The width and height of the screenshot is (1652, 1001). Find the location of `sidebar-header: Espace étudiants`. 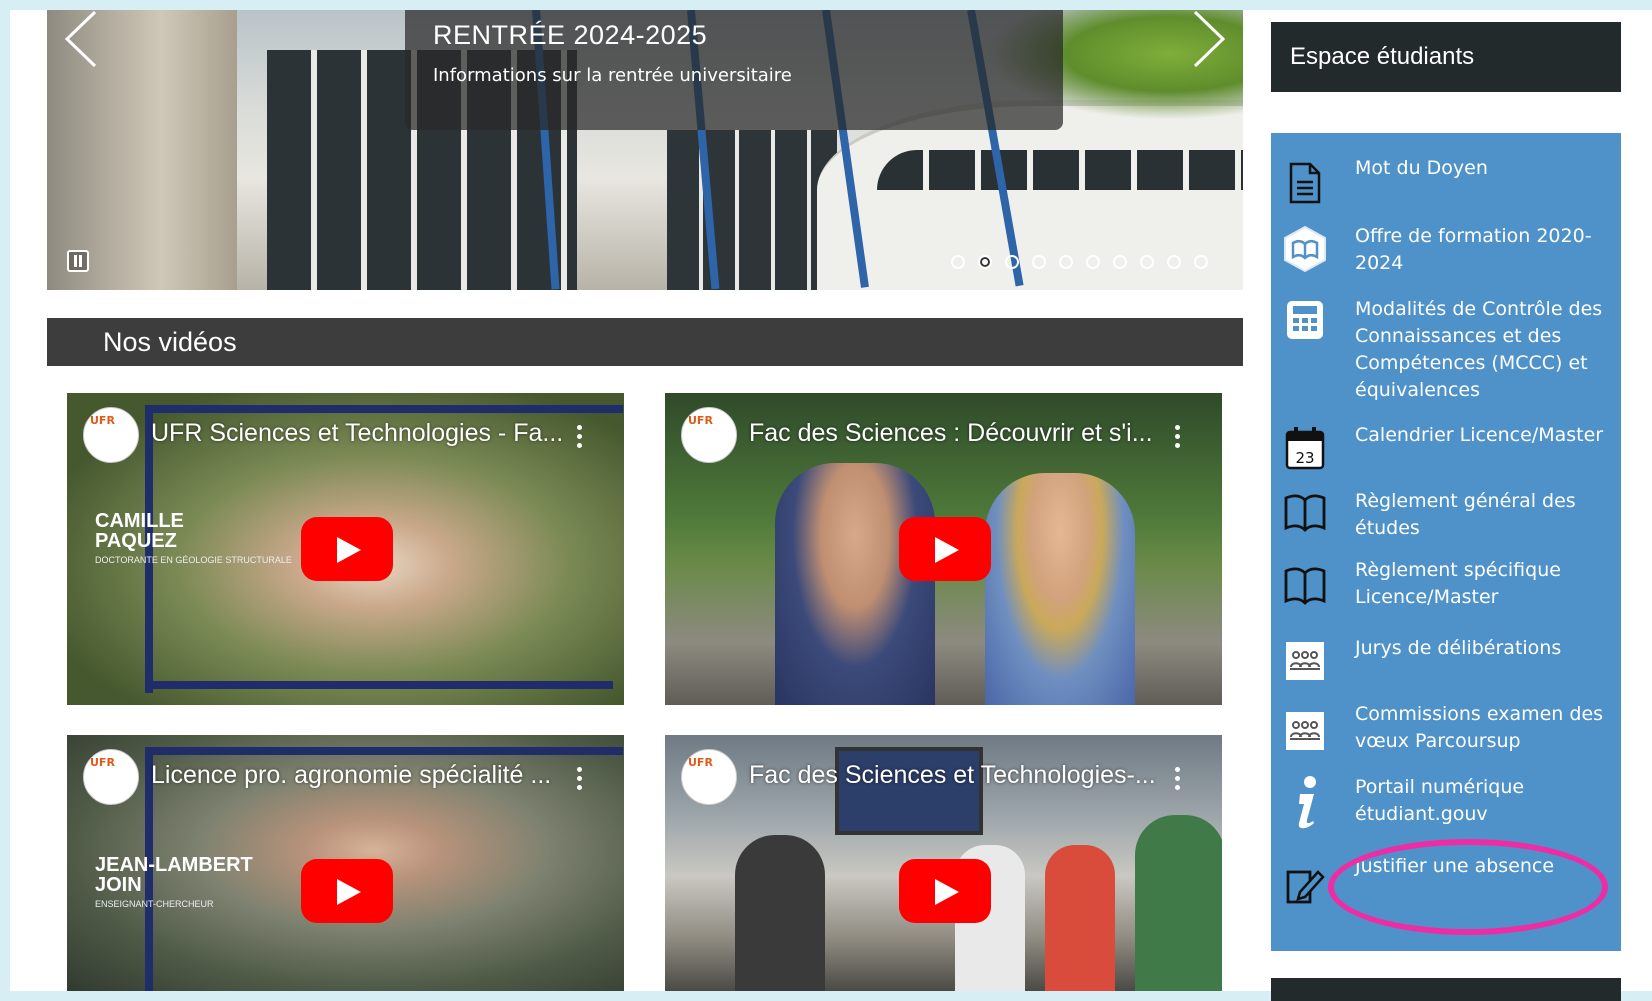

sidebar-header: Espace étudiants is located at coordinates (1446, 57).